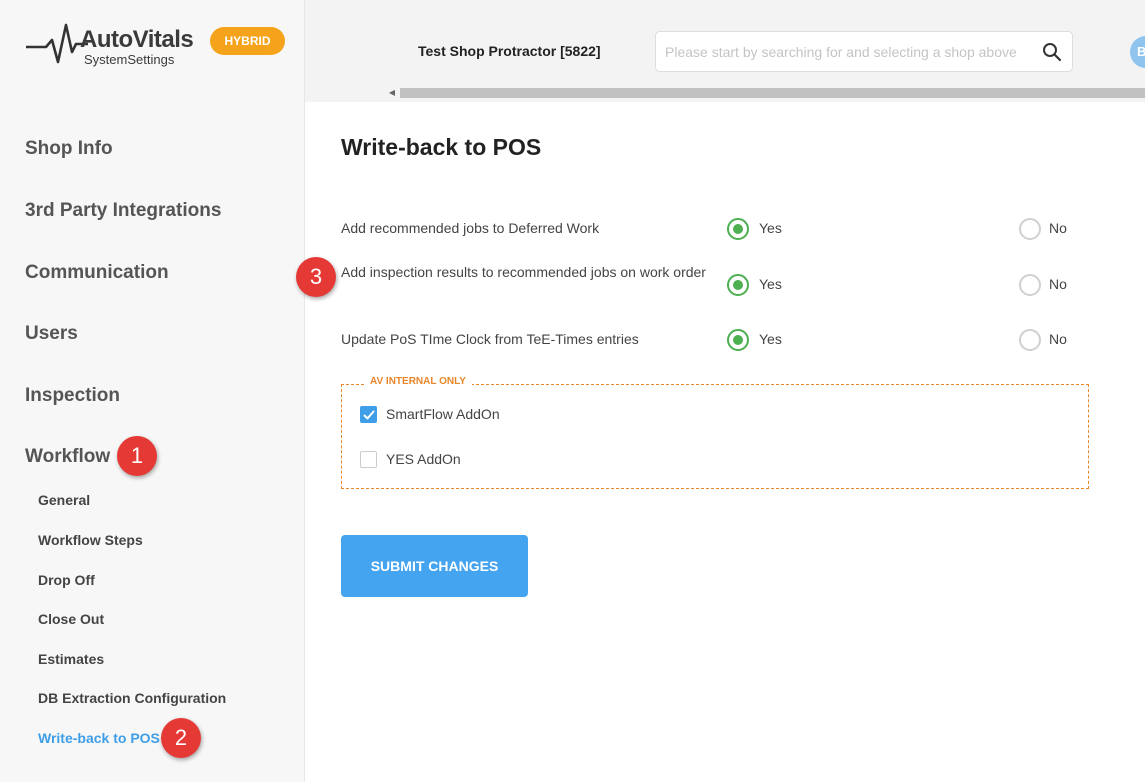  What do you see at coordinates (51, 334) in the screenshot?
I see `sidebar-item-users: Users` at bounding box center [51, 334].